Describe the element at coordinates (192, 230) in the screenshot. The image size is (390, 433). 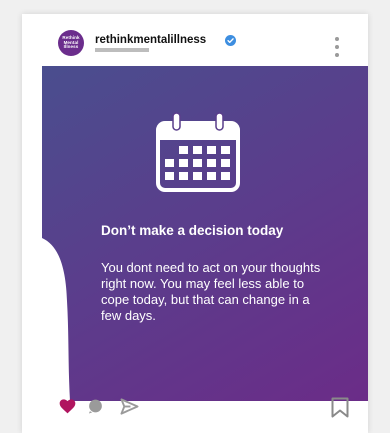
I see `post-headline: Don’t make a decision today` at that location.